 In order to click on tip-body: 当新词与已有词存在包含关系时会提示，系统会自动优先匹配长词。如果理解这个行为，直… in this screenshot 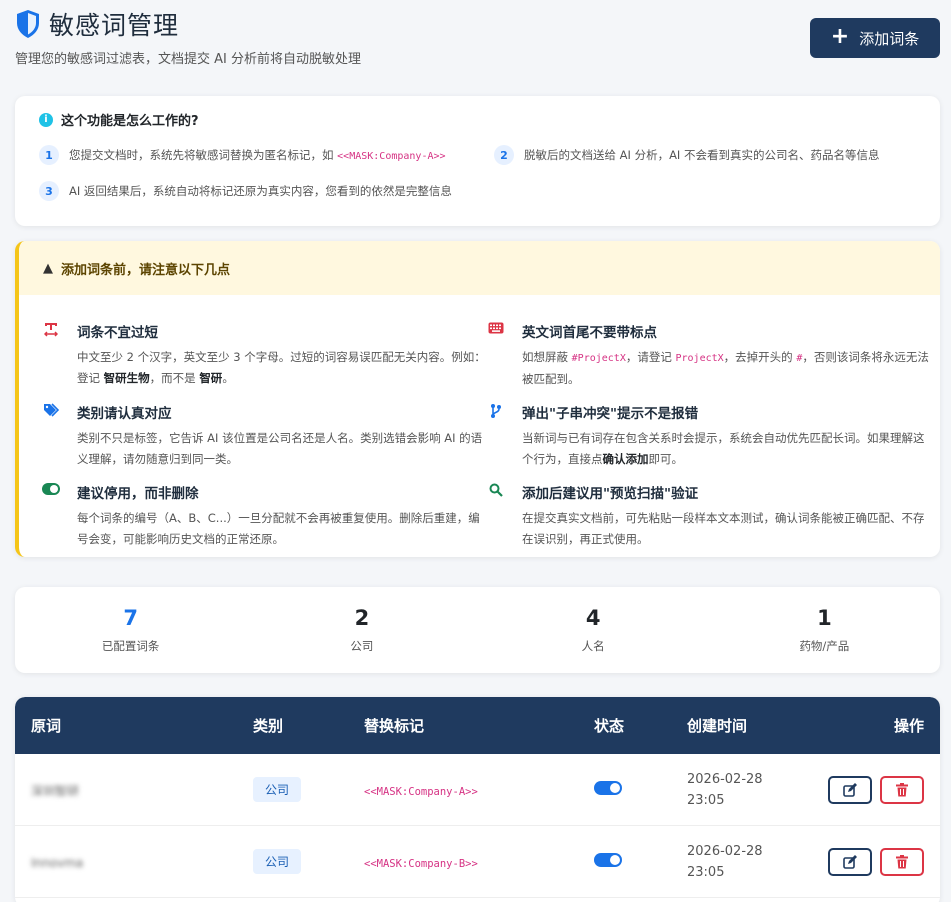, I will do `click(723, 448)`.